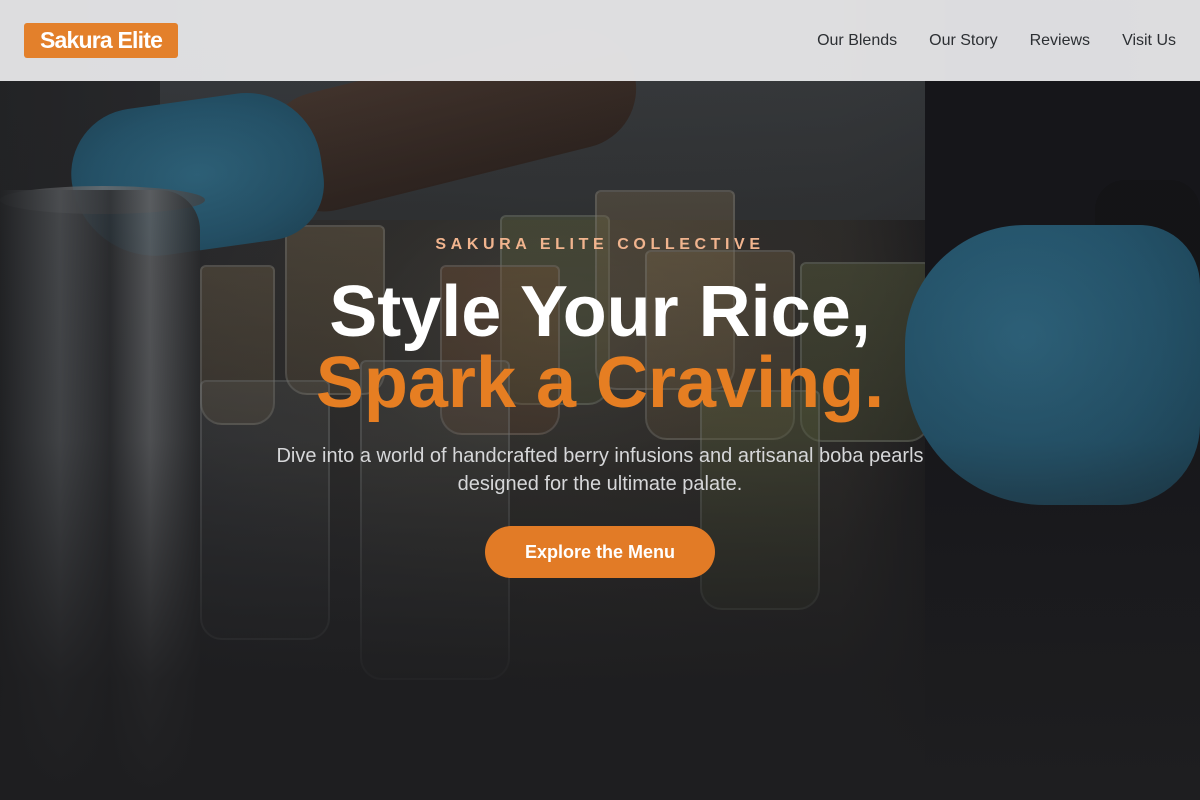  What do you see at coordinates (1060, 41) in the screenshot?
I see `nav-link-reviews: Reviews` at bounding box center [1060, 41].